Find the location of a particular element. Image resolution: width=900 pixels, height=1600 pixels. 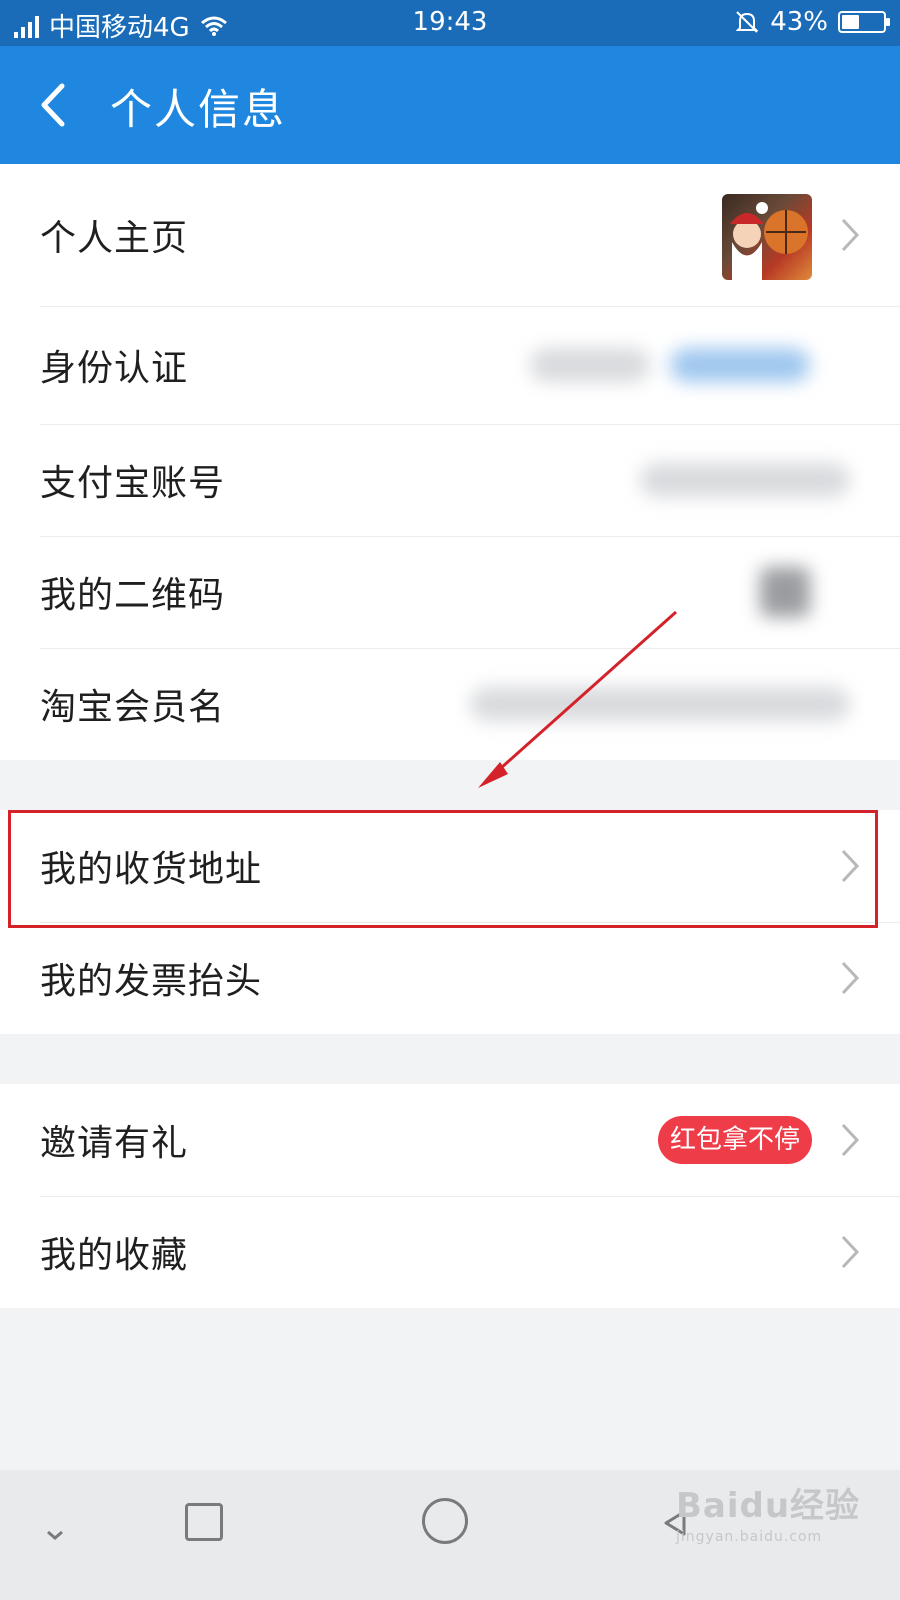

row-my-invoice-title: 我的发票抬头 is located at coordinates (450, 978).